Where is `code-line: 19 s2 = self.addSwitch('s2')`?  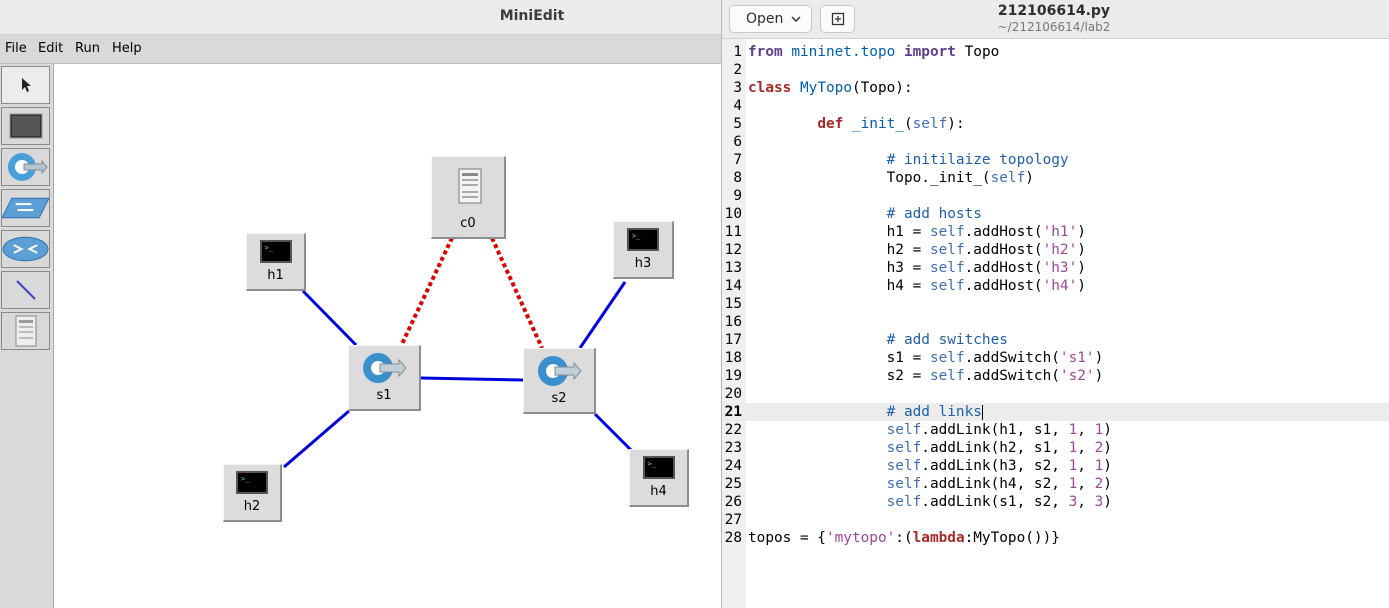
code-line: 19 s2 = self.addSwitch('s2') is located at coordinates (1055, 376).